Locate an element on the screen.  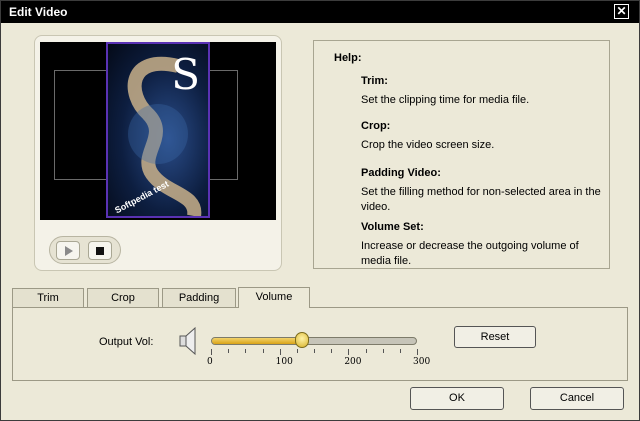
help-text: Set the clipping time for media file. is located at coordinates (445, 100).